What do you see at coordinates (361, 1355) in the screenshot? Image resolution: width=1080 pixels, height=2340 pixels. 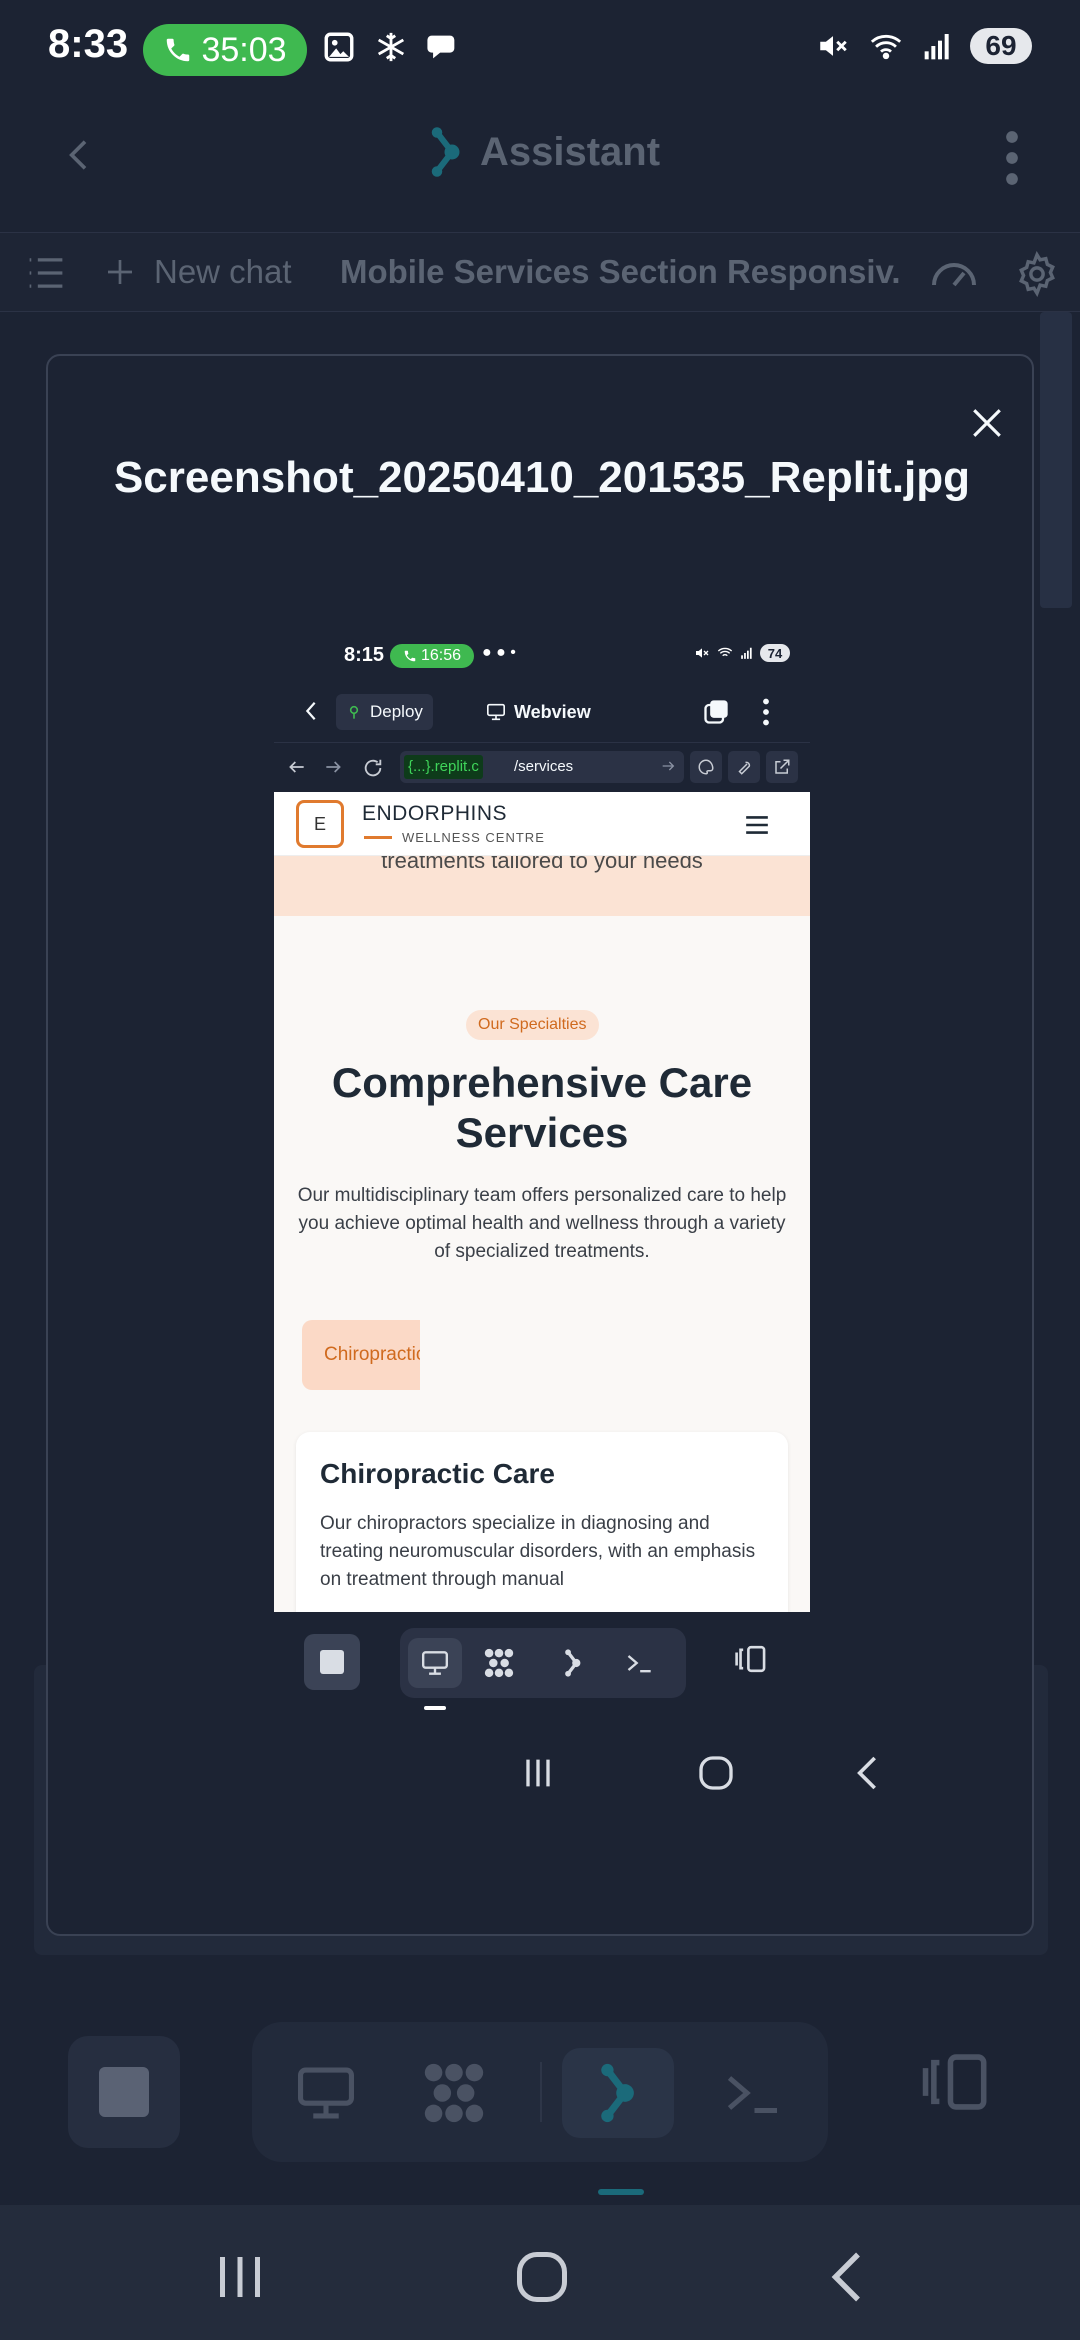 I see `service-tab-chiropractic: Chiropractic Care` at bounding box center [361, 1355].